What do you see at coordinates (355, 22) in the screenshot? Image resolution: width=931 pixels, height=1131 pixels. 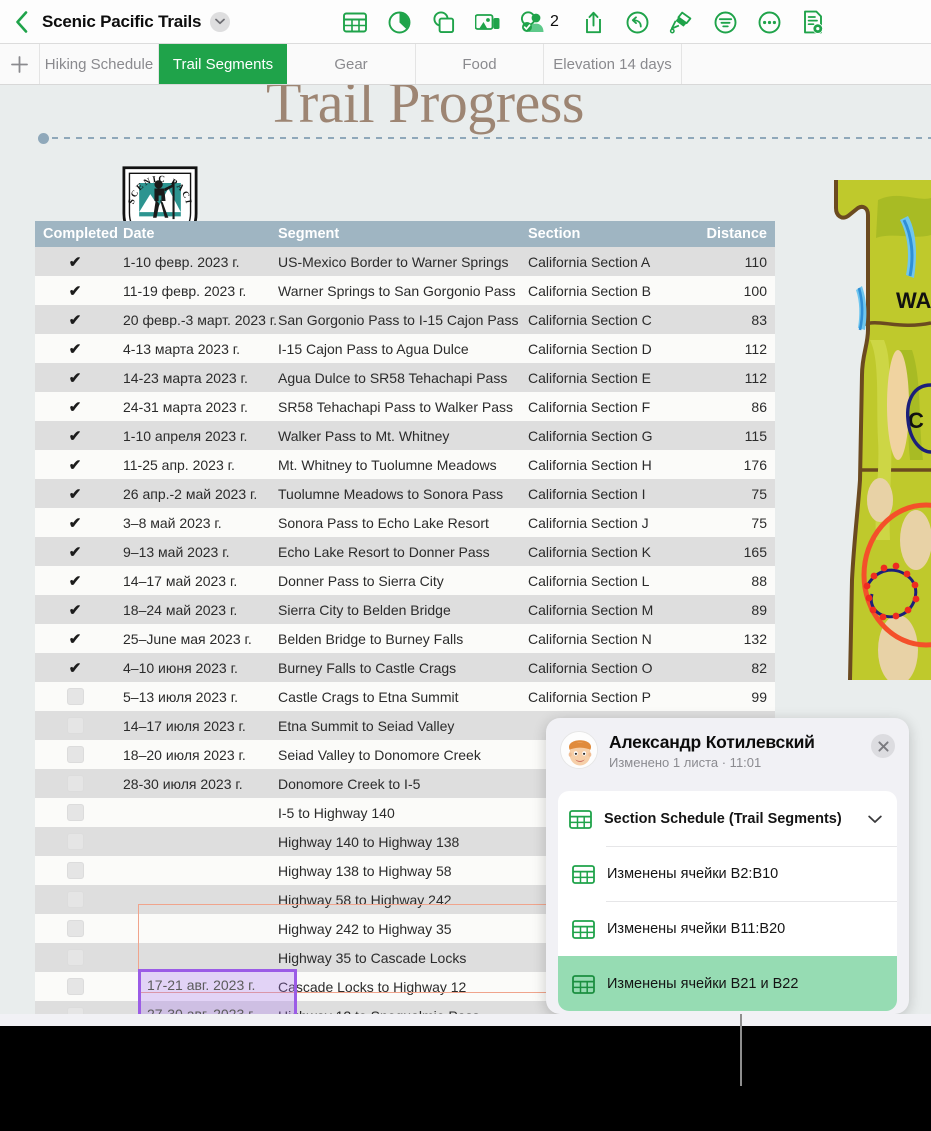 I see `insert-table-icon` at bounding box center [355, 22].